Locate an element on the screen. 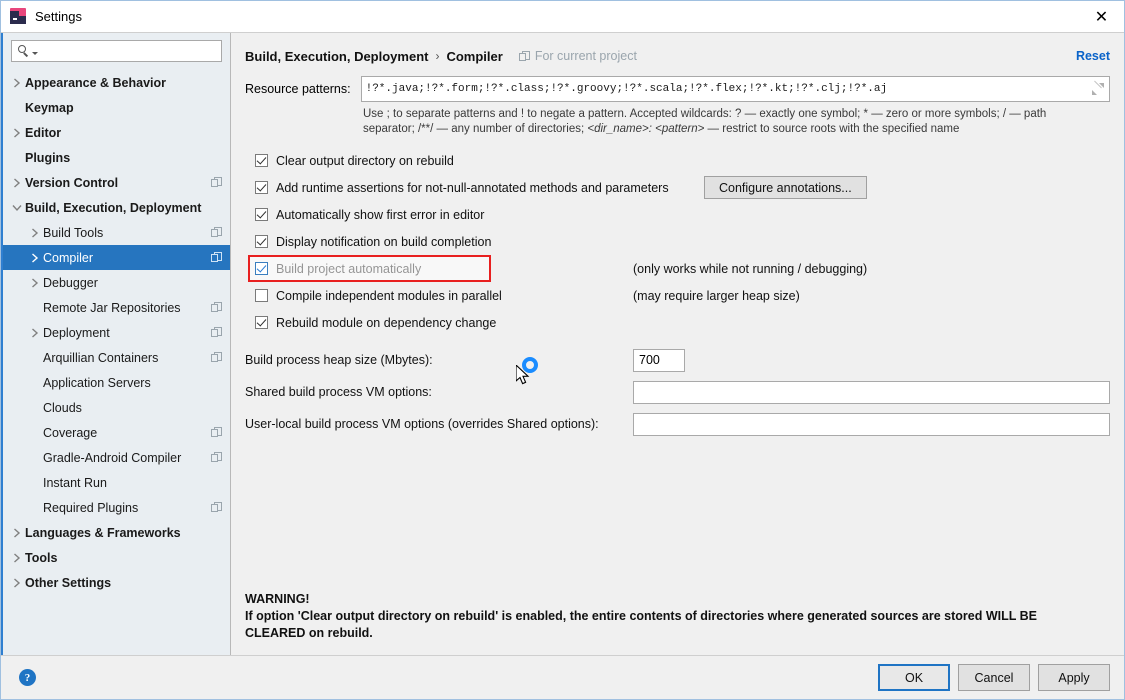 The image size is (1125, 700). option-row-automatically-show-first-error-in-editor: Automatically show first error in editor is located at coordinates (677, 214).